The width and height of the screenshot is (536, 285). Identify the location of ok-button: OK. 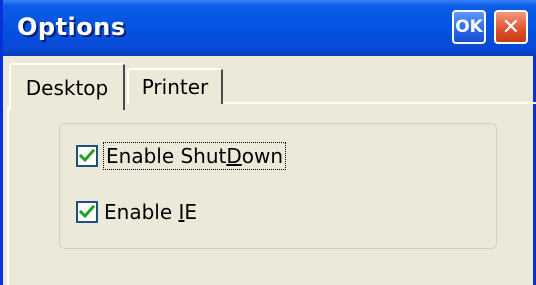
(469, 27).